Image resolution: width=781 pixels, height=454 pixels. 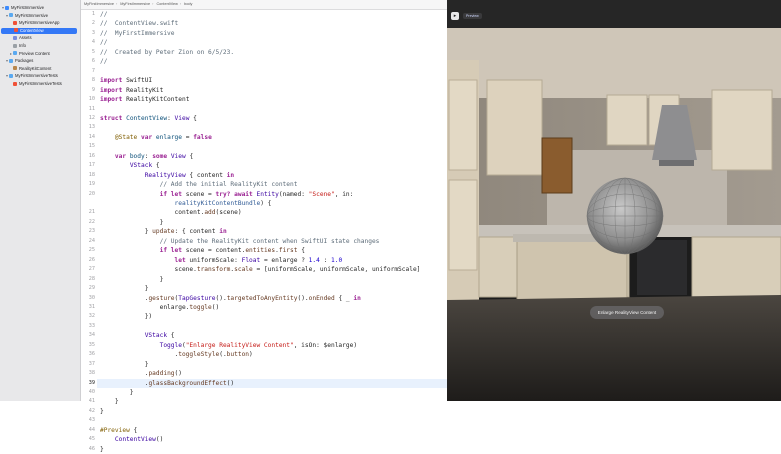 I want to click on navigator-item: MyFirstImmersiveApp, so click(x=40, y=23).